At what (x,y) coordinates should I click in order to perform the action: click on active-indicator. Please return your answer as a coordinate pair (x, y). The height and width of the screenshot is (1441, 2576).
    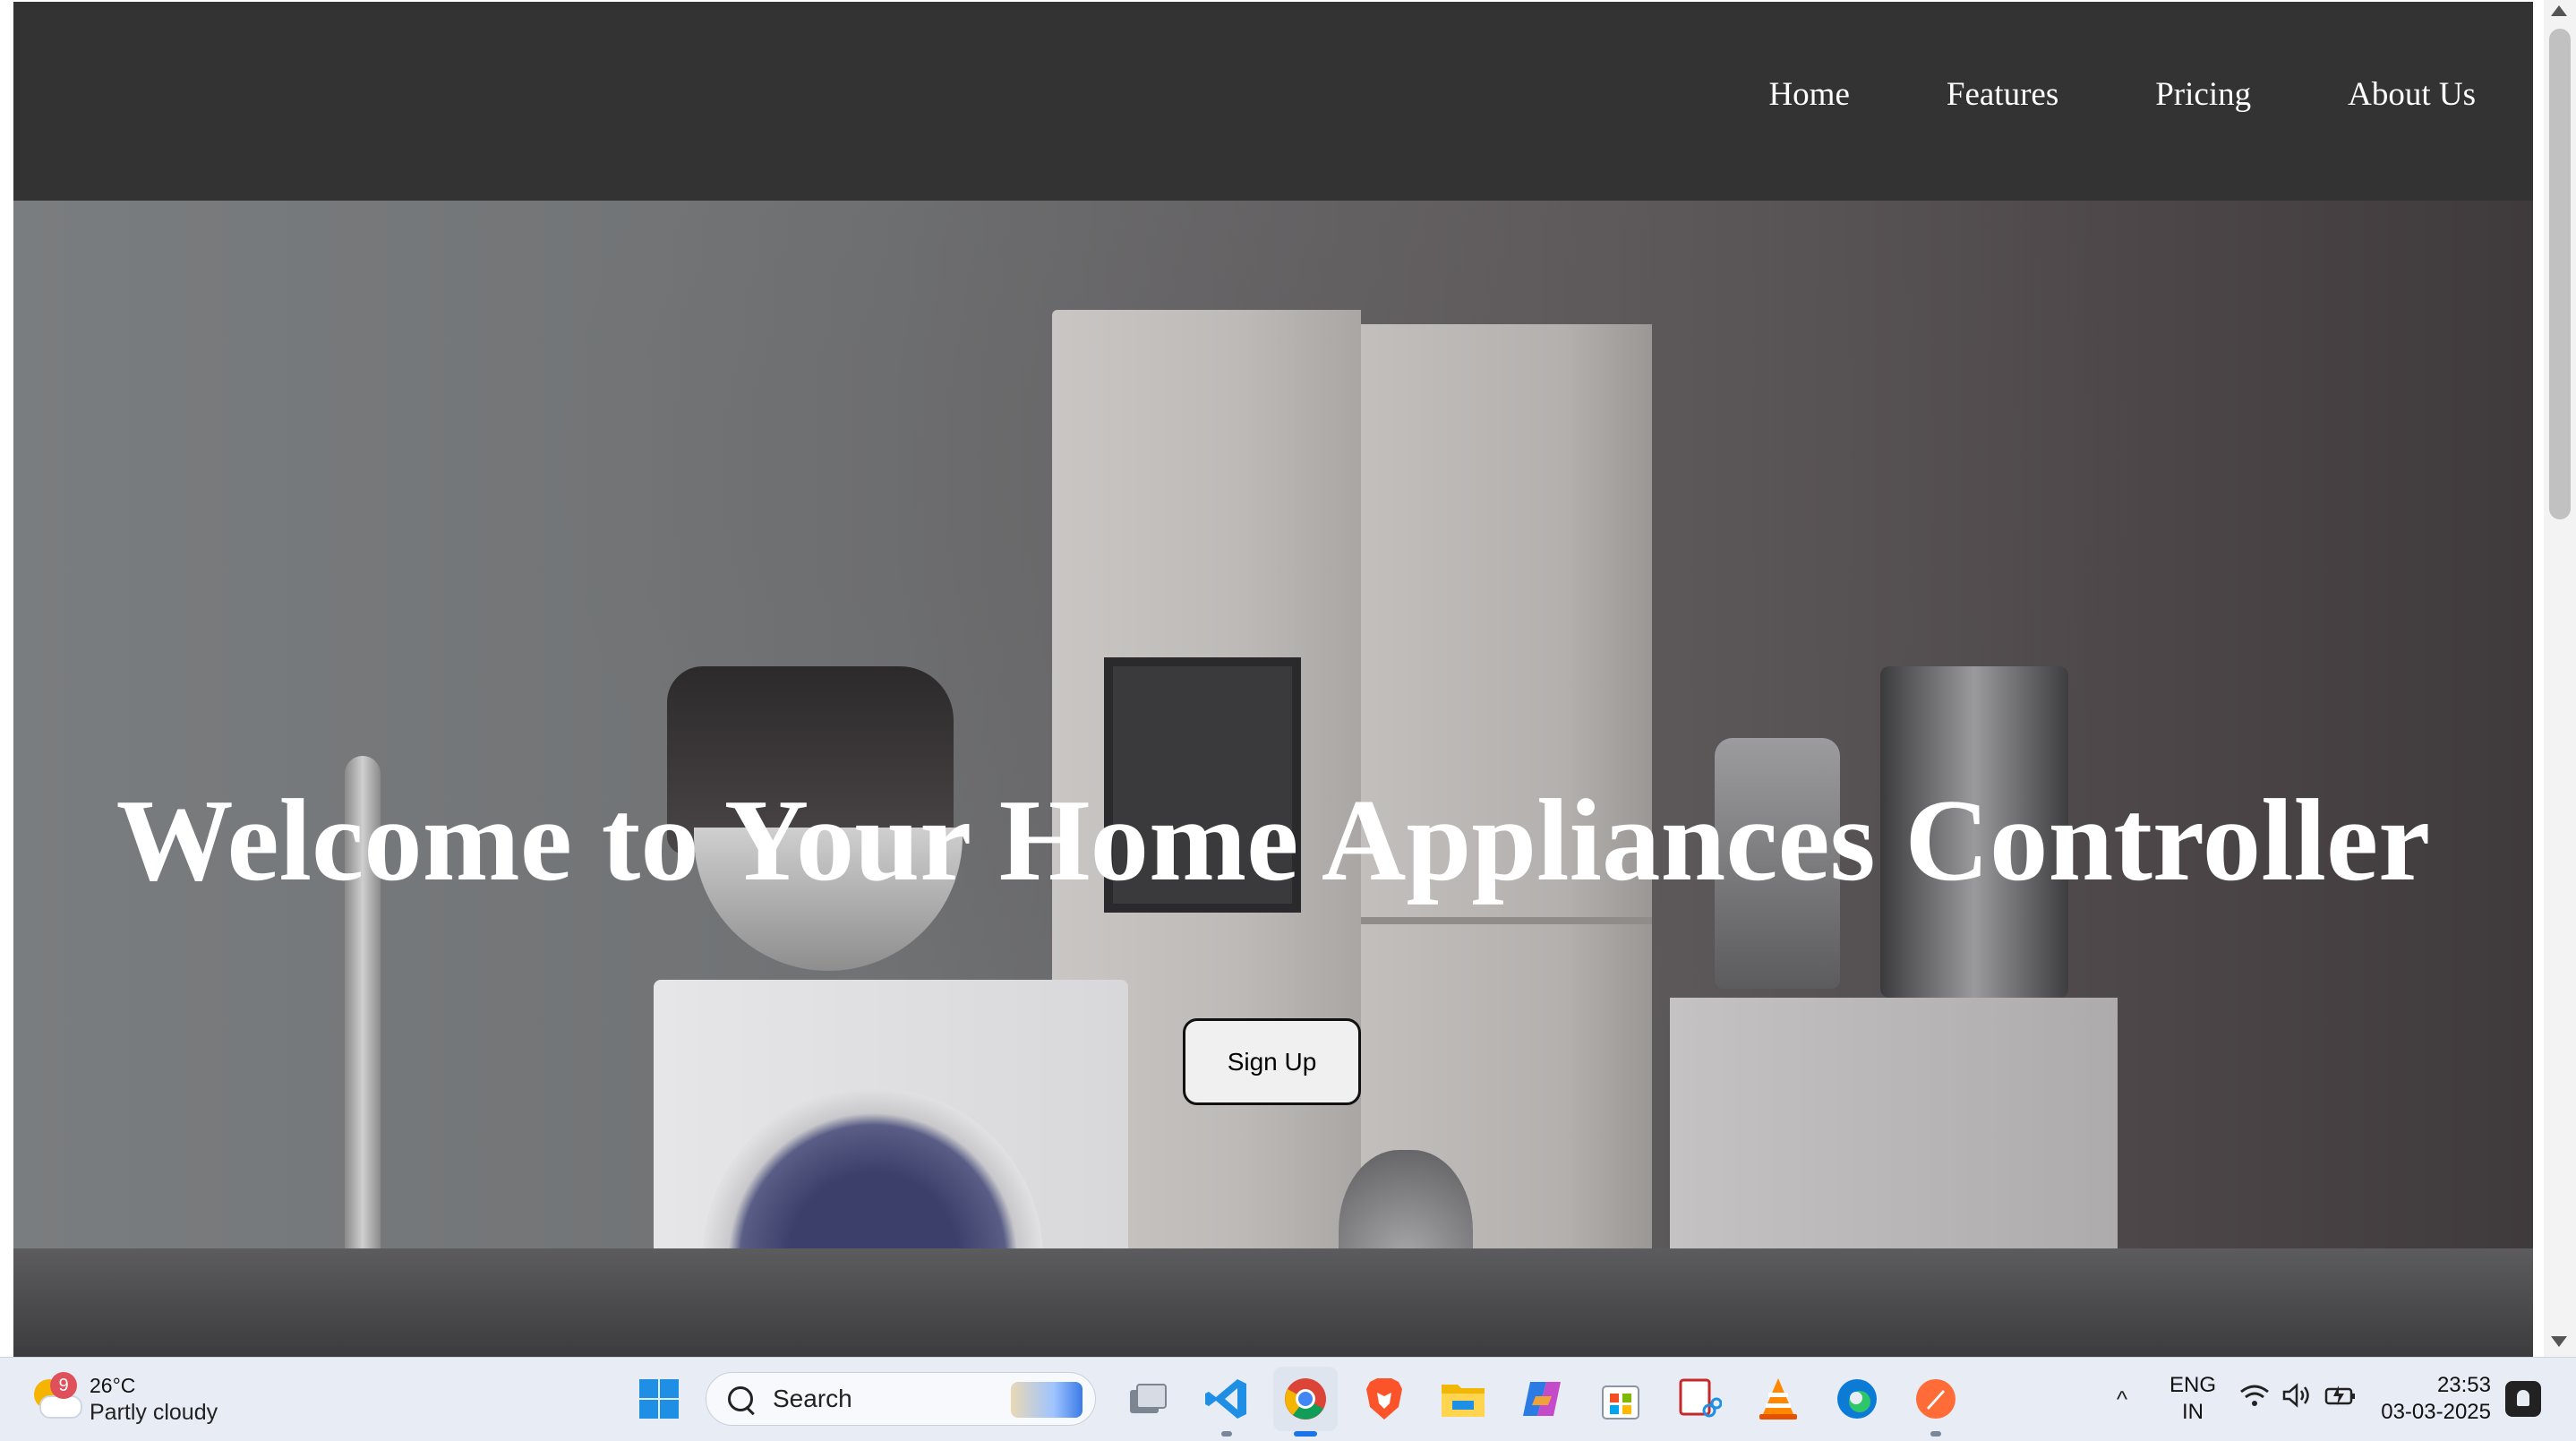
    Looking at the image, I should click on (1305, 1434).